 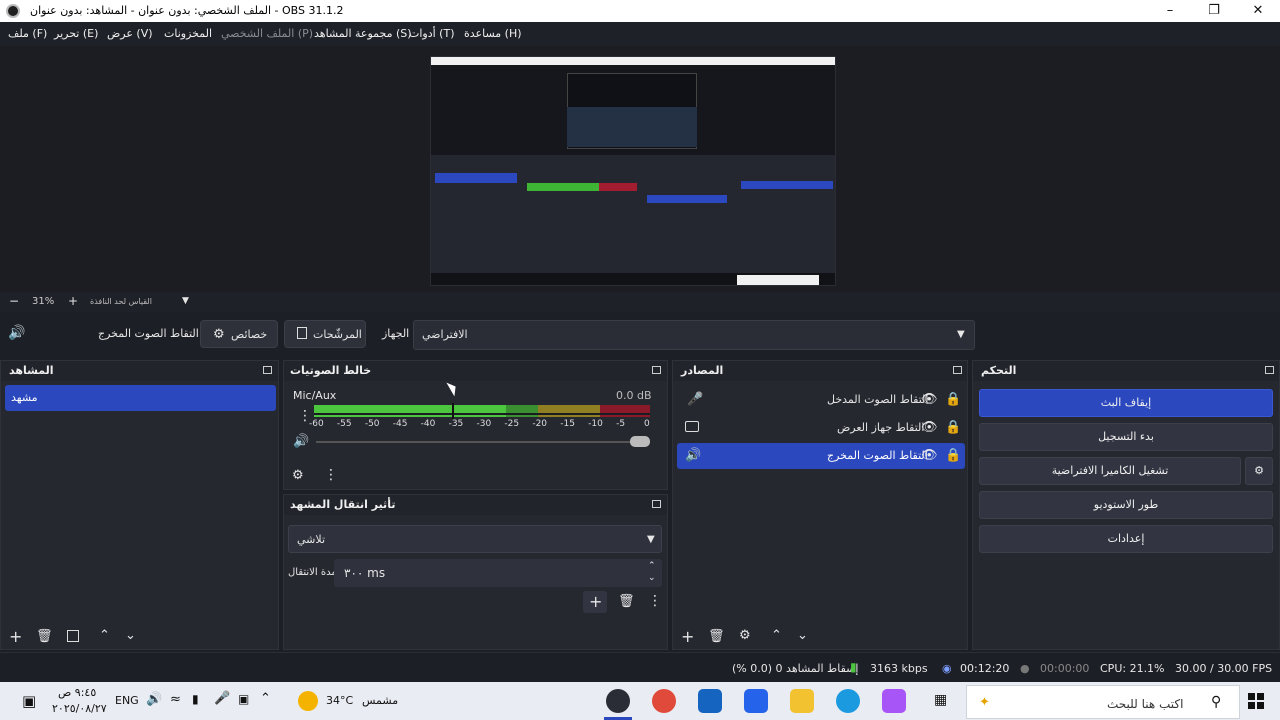 I want to click on zoom-in-button: +, so click(x=73, y=301).